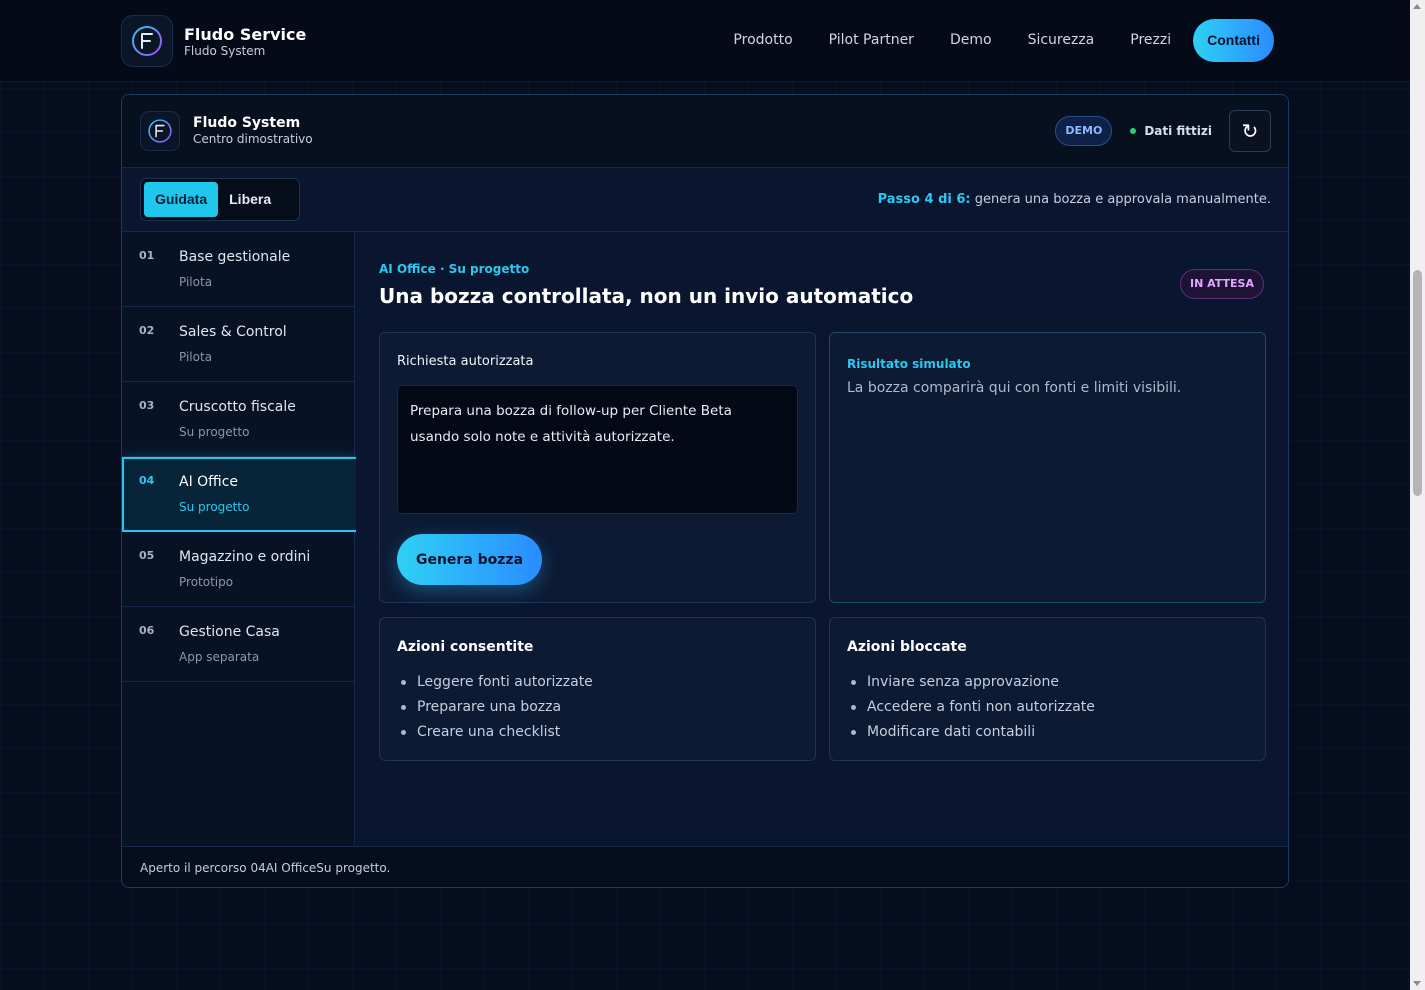 This screenshot has width=1425, height=990. What do you see at coordinates (238, 569) in the screenshot?
I see `step-item-05: 05 Magazzino e ordini Prototipo` at bounding box center [238, 569].